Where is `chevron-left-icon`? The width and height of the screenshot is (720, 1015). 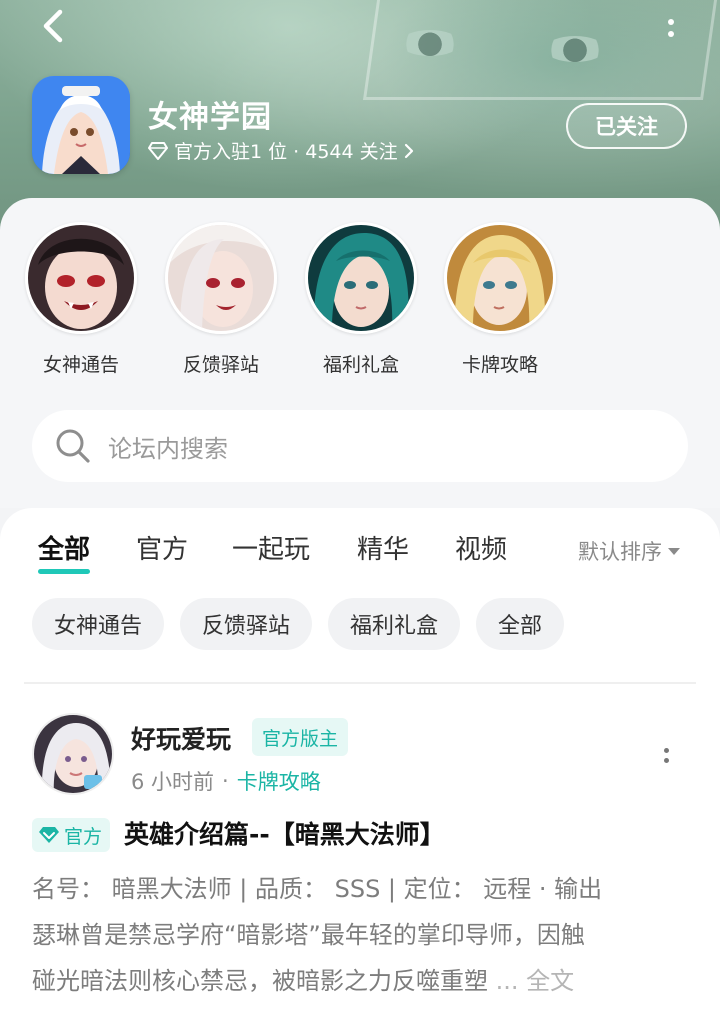 chevron-left-icon is located at coordinates (53, 26).